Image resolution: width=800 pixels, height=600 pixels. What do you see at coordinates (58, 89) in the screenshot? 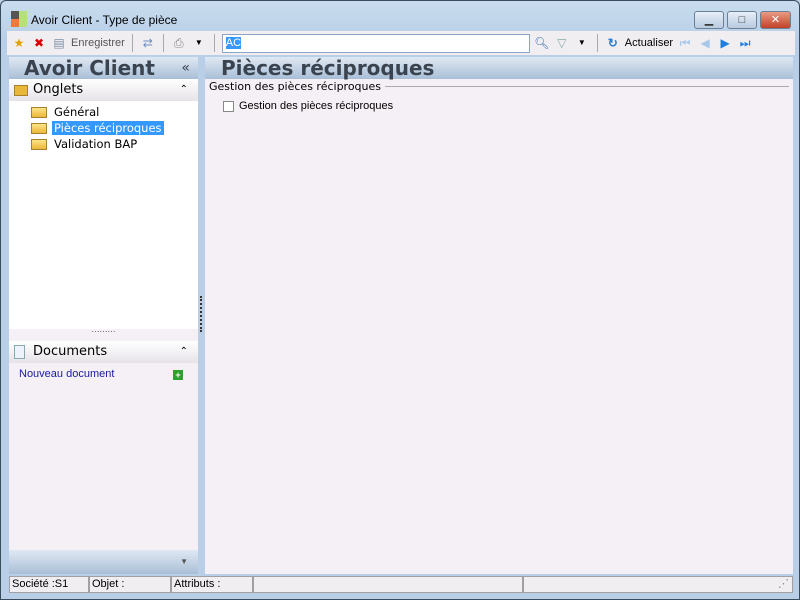
I see `onglets-label: Onglets` at bounding box center [58, 89].